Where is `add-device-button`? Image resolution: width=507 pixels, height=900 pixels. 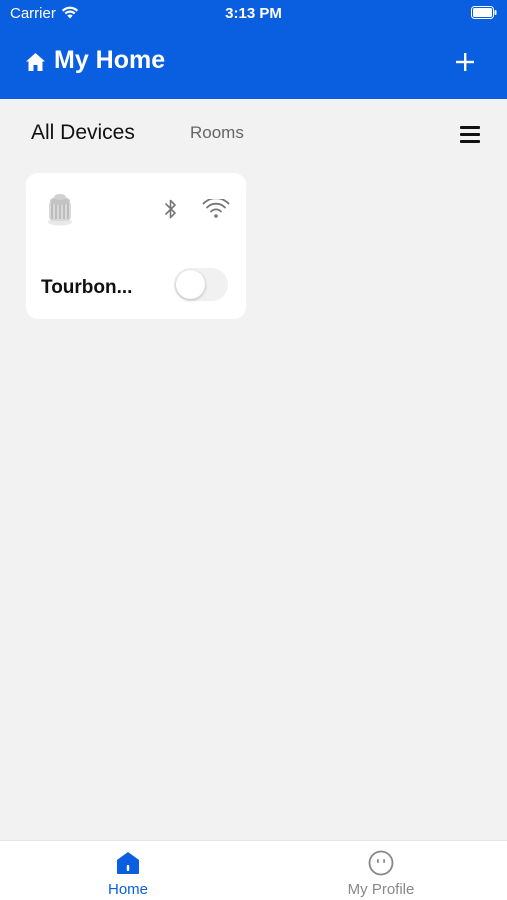
add-device-button is located at coordinates (465, 62).